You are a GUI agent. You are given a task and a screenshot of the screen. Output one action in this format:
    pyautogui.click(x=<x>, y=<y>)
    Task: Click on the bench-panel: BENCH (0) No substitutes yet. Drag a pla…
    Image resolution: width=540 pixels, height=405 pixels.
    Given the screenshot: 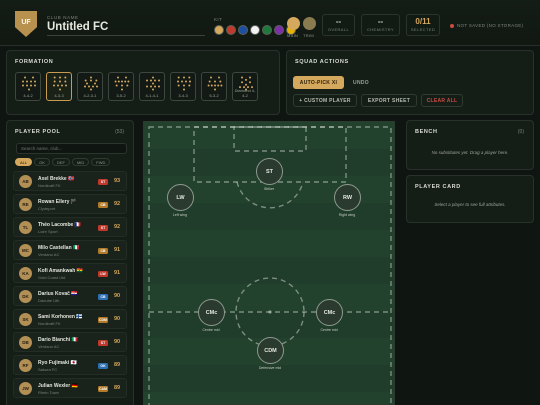 What is the action you would take?
    pyautogui.click(x=470, y=145)
    